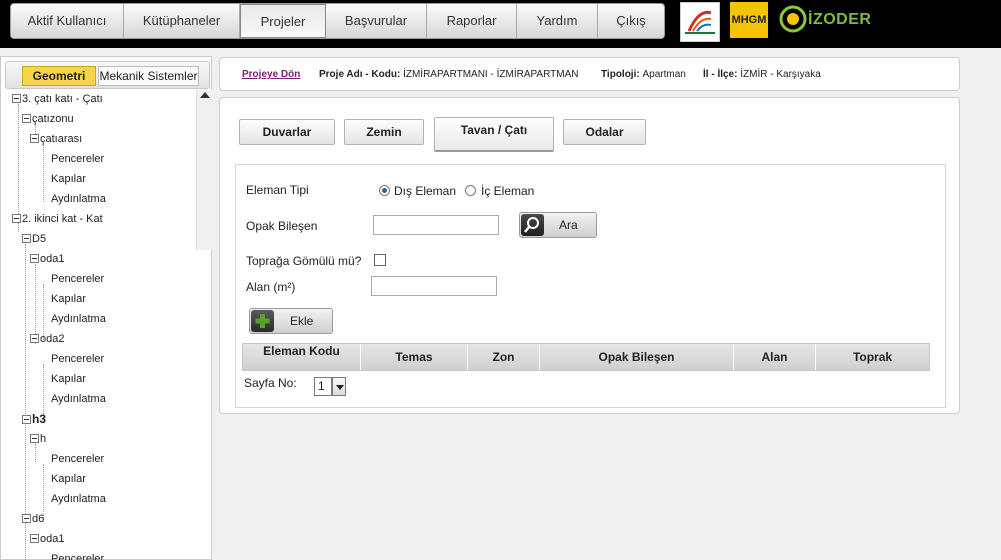 The image size is (1001, 560). I want to click on search-icon, so click(532, 225).